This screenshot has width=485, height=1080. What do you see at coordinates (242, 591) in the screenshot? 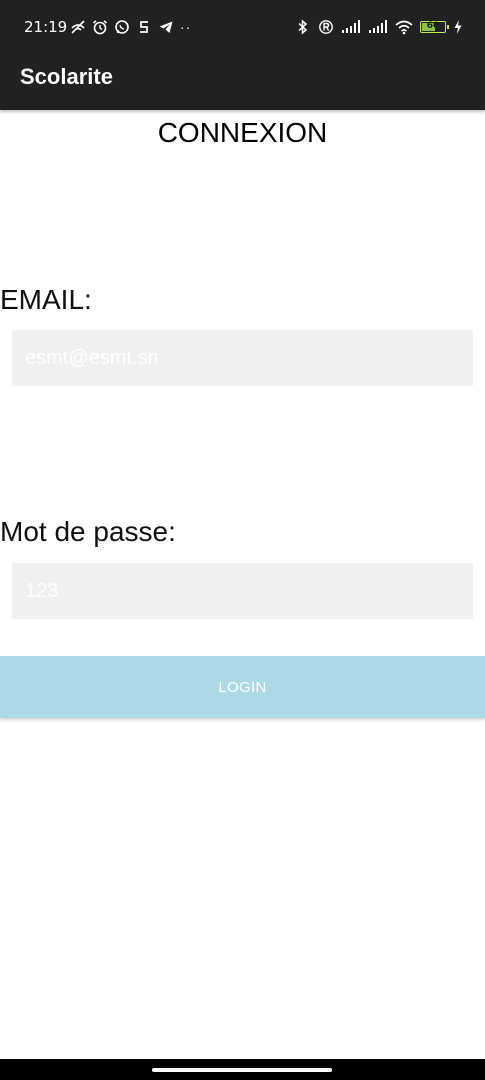
I see `password-field` at bounding box center [242, 591].